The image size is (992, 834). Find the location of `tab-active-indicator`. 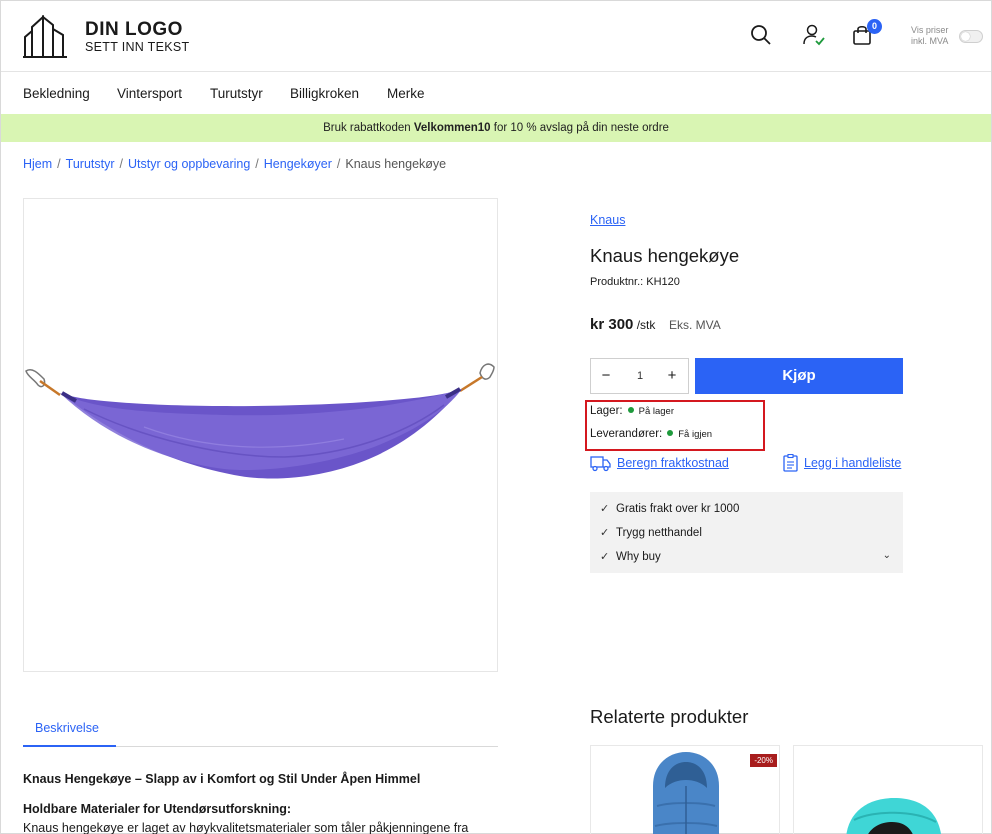

tab-active-indicator is located at coordinates (69, 746).